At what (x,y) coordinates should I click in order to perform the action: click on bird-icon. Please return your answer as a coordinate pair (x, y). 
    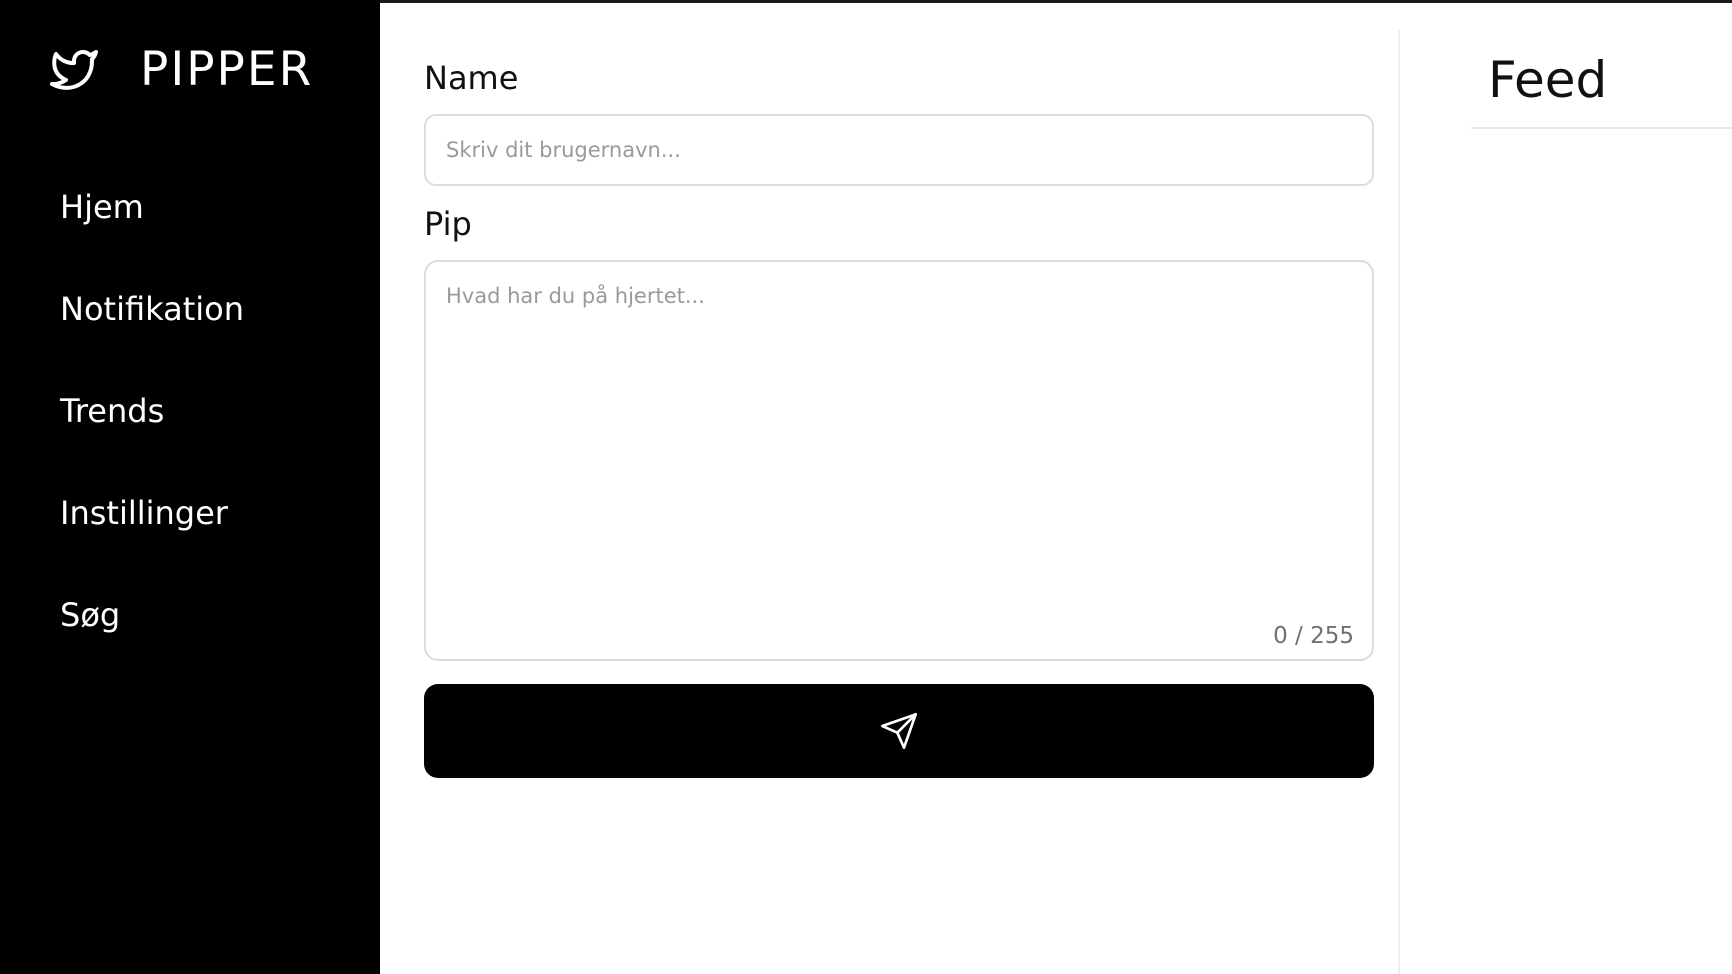
    Looking at the image, I should click on (74, 70).